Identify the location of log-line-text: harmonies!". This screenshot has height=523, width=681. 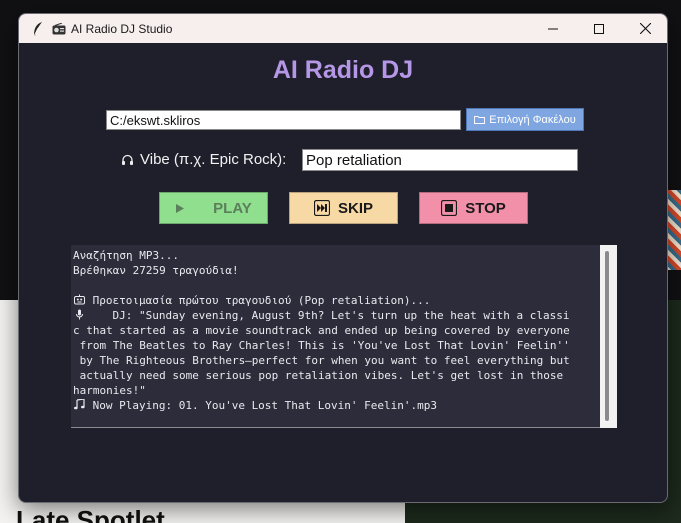
(109, 390).